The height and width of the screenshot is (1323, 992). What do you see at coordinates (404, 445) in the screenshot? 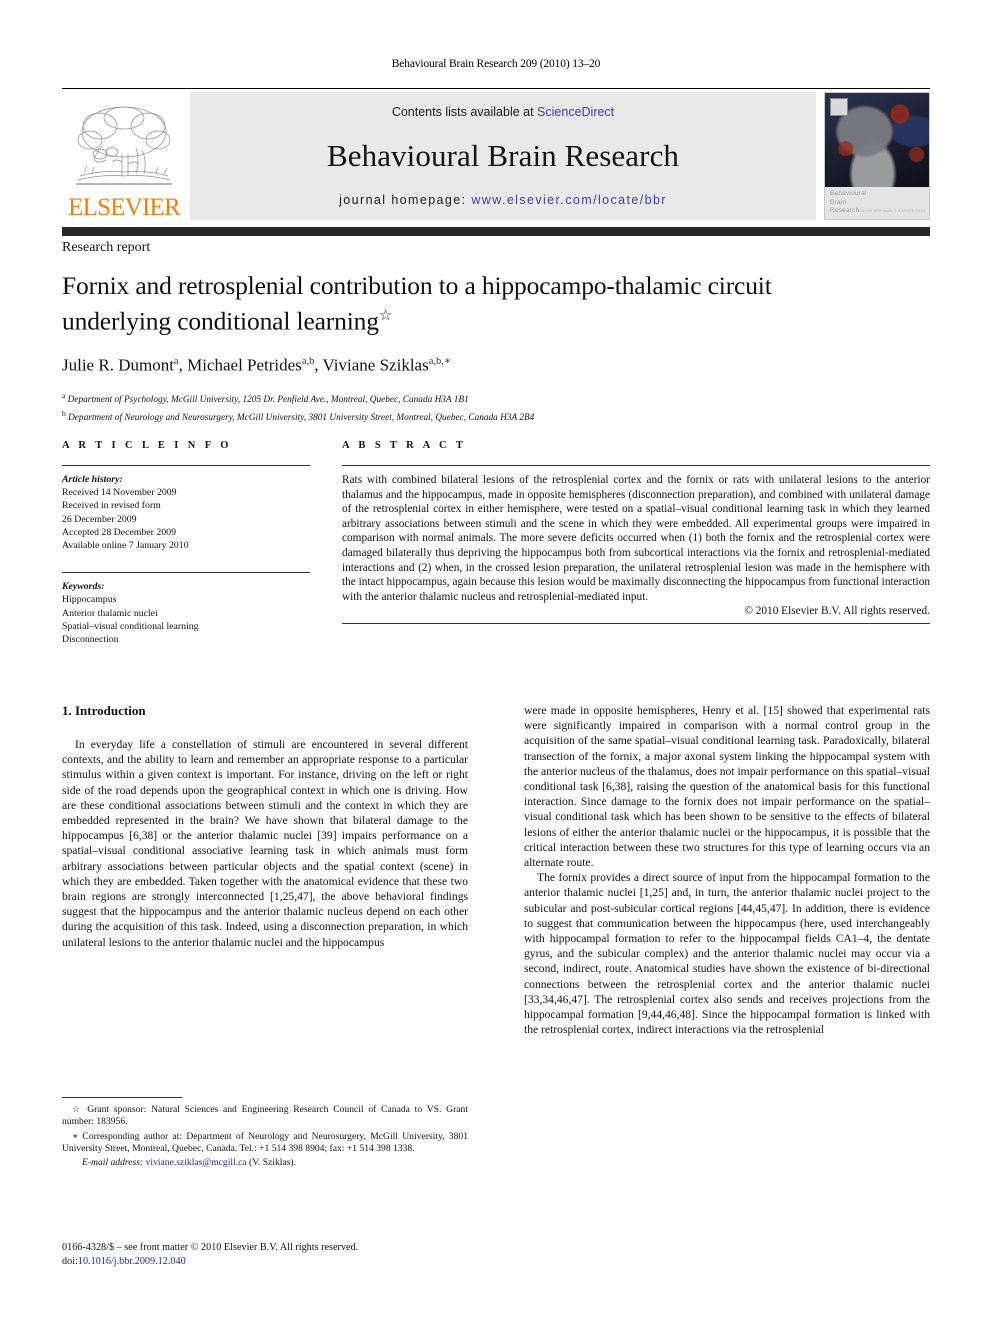
I see `abstract-heading: A B S T R A C T` at bounding box center [404, 445].